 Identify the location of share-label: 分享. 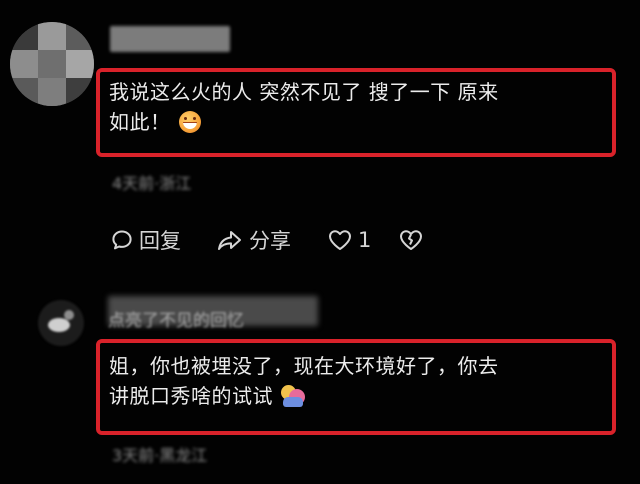
(270, 241).